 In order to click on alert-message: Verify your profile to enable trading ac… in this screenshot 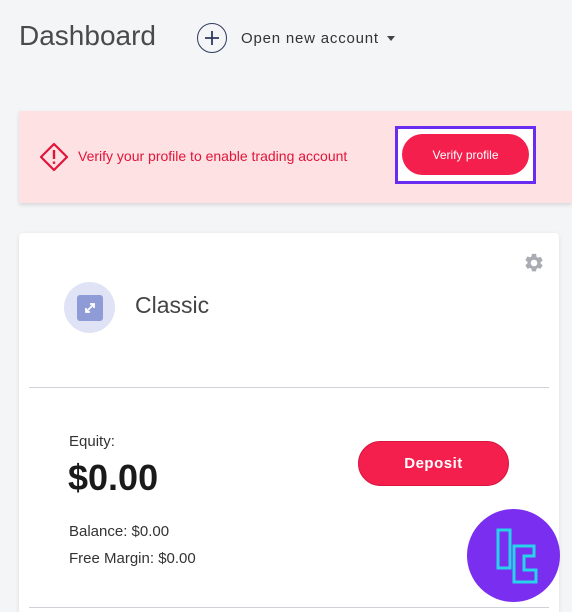, I will do `click(213, 156)`.